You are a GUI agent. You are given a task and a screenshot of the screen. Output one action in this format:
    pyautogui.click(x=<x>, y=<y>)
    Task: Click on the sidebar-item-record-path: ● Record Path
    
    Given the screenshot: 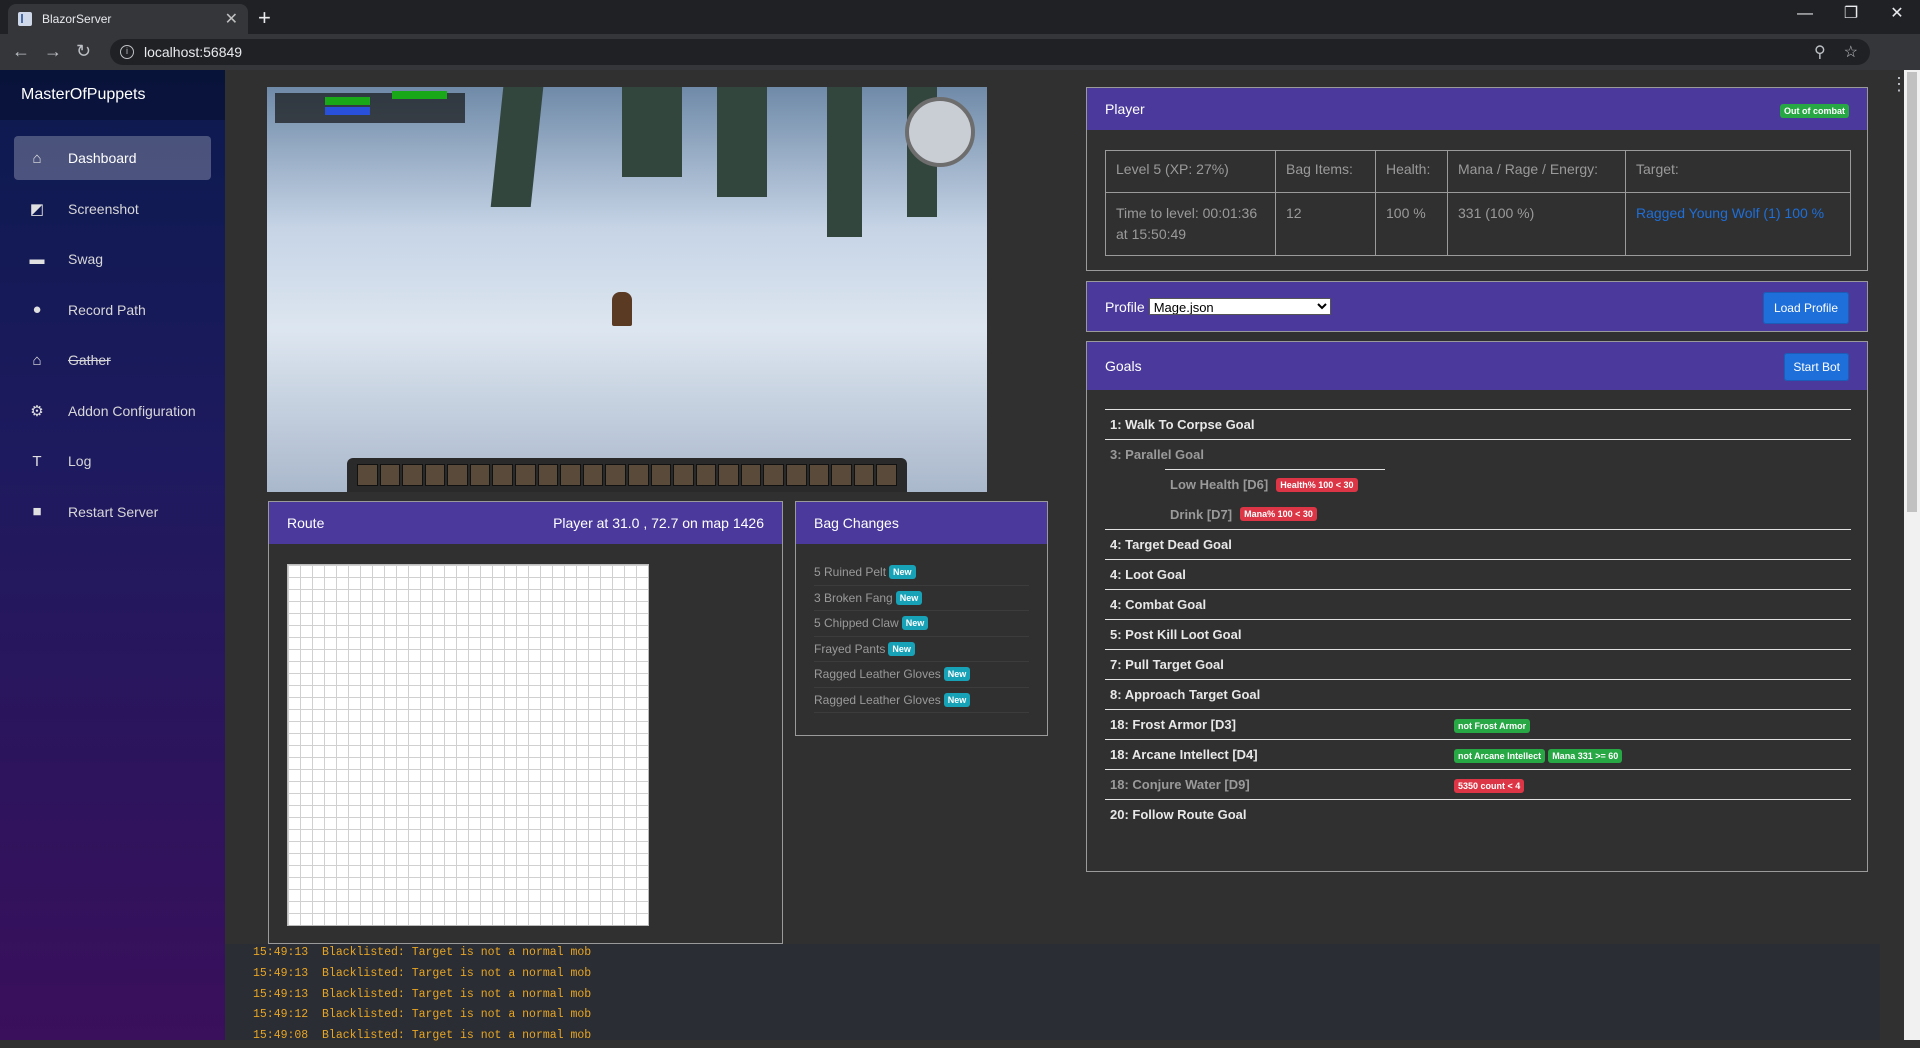 What is the action you would take?
    pyautogui.click(x=112, y=310)
    